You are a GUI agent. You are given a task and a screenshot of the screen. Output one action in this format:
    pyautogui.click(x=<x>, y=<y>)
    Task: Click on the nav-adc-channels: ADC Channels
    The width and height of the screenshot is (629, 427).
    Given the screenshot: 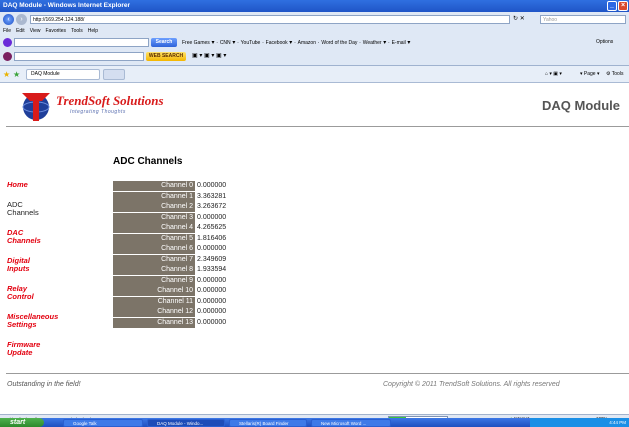 What is the action you would take?
    pyautogui.click(x=24, y=209)
    